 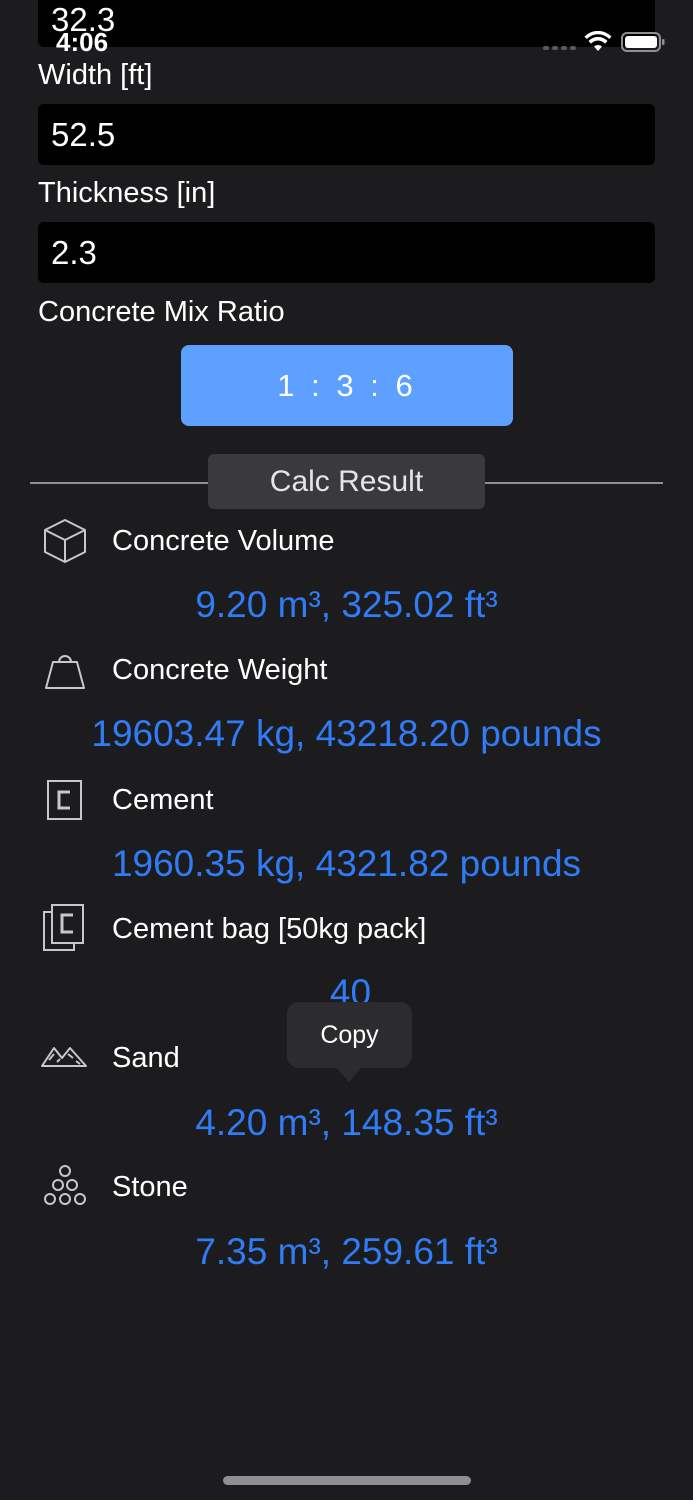 I want to click on weight-icon, so click(x=65, y=672).